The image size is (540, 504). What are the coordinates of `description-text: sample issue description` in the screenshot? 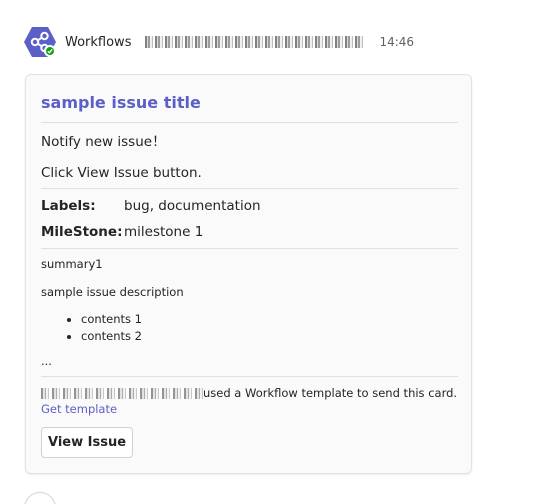 It's located at (112, 292).